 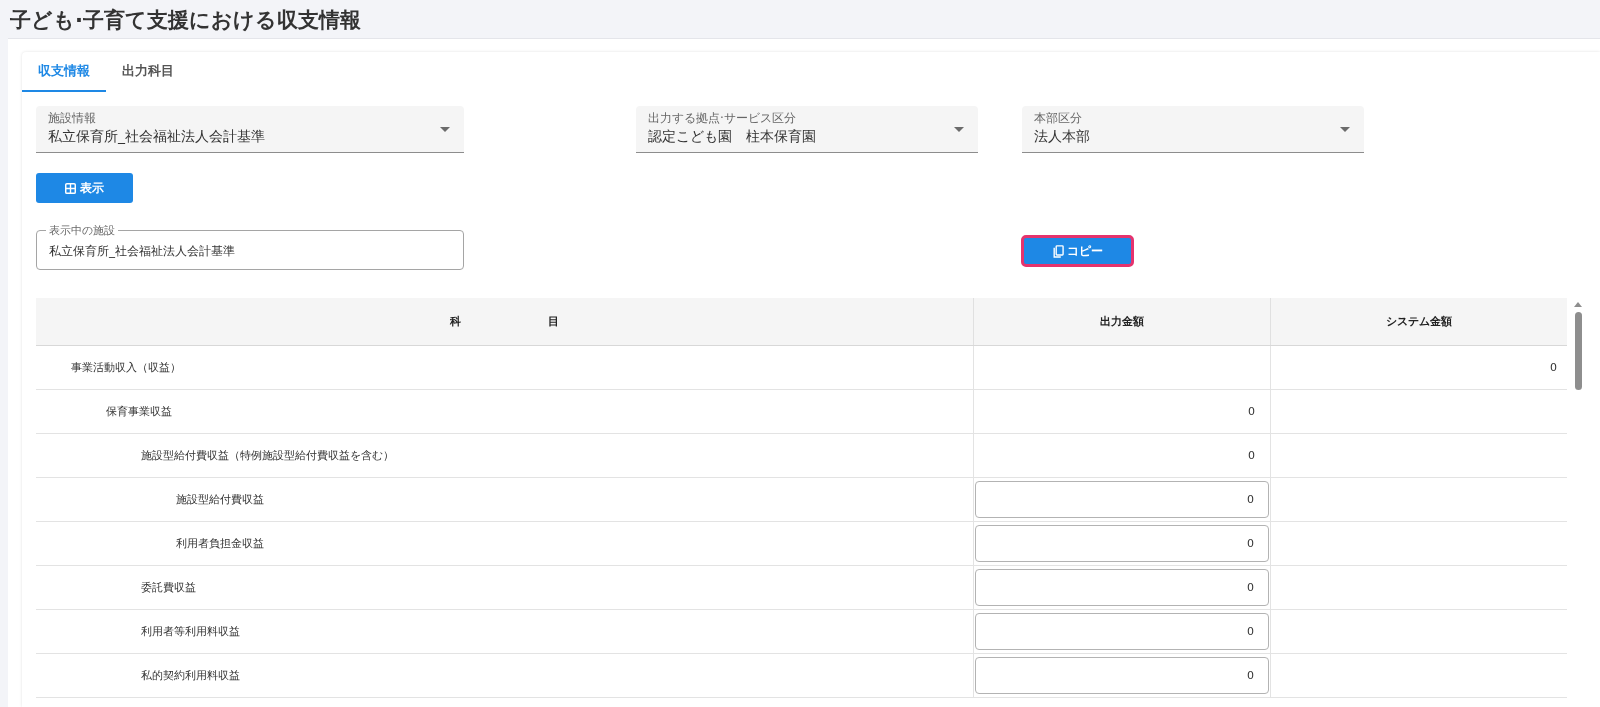 What do you see at coordinates (148, 72) in the screenshot?
I see `tab: 出力科目` at bounding box center [148, 72].